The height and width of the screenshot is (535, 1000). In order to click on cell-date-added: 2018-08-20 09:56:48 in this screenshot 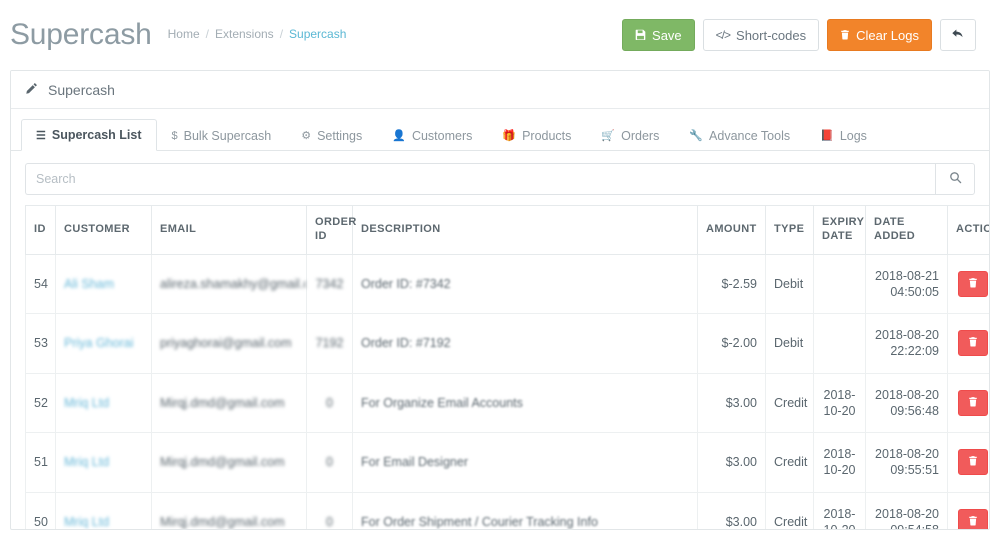, I will do `click(906, 402)`.